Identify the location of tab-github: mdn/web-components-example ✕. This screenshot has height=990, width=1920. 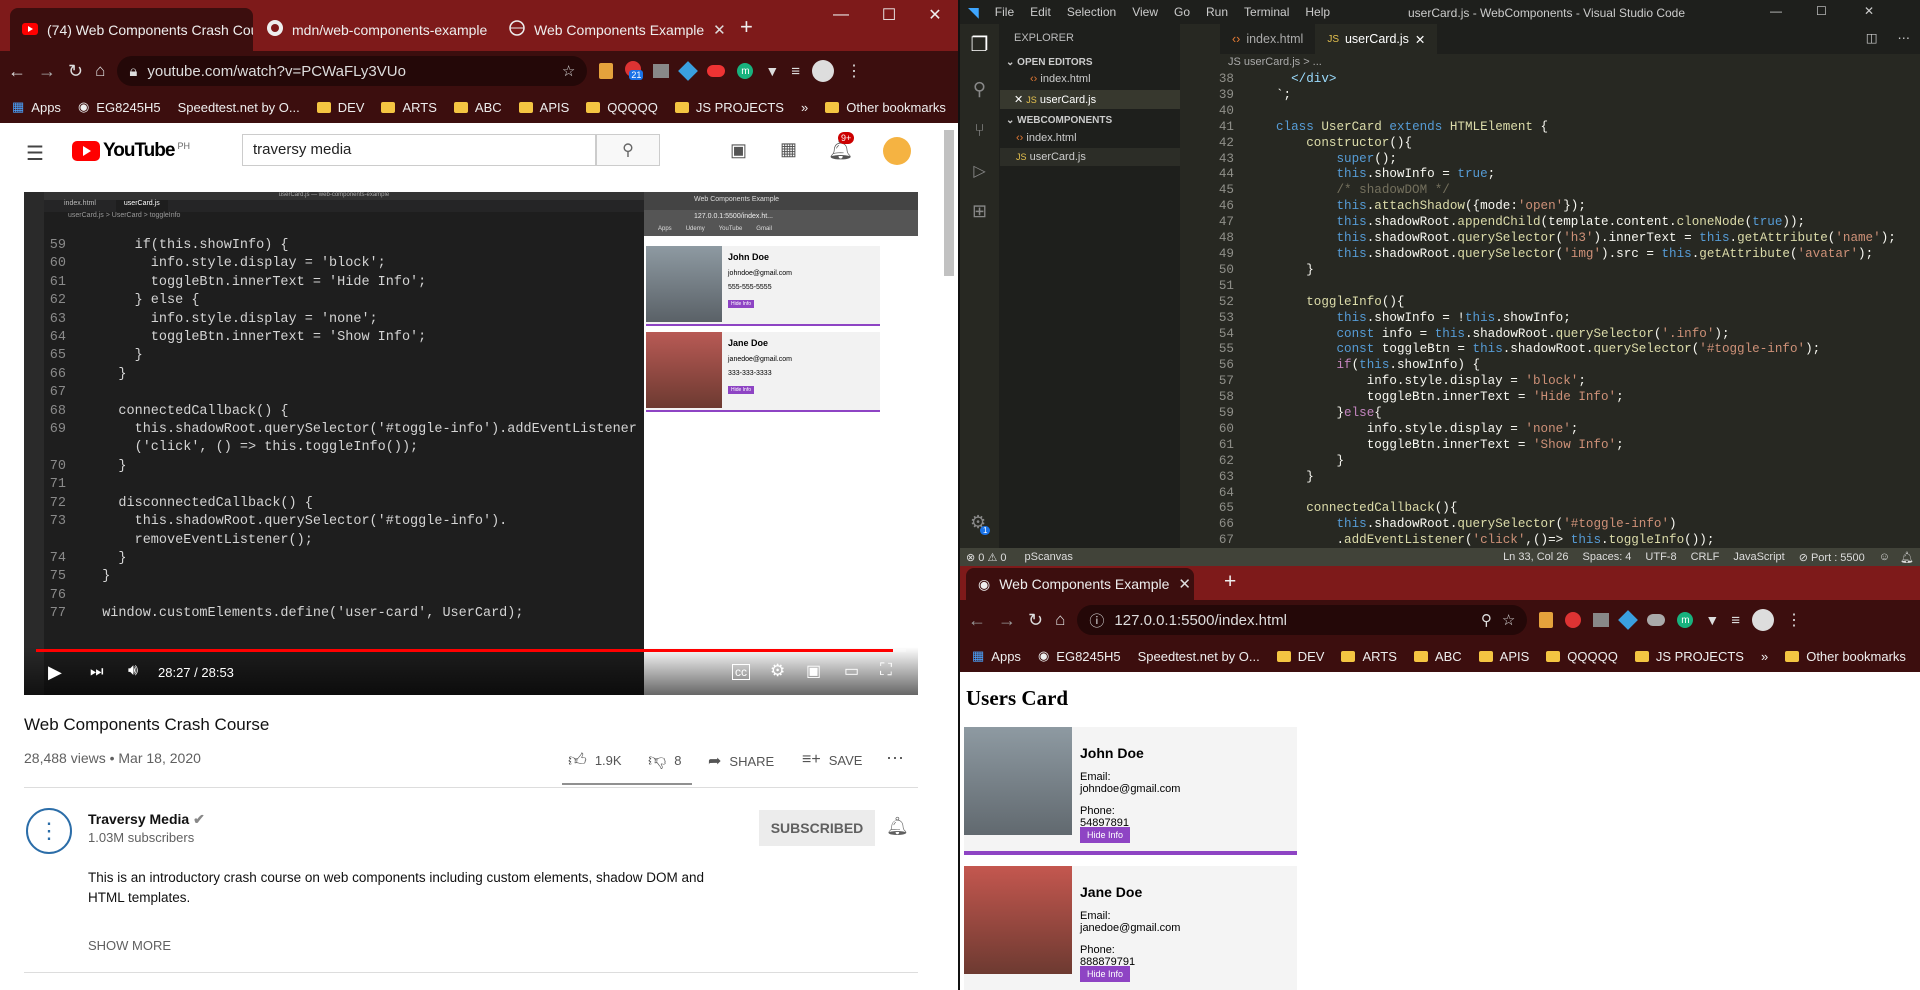
(375, 29).